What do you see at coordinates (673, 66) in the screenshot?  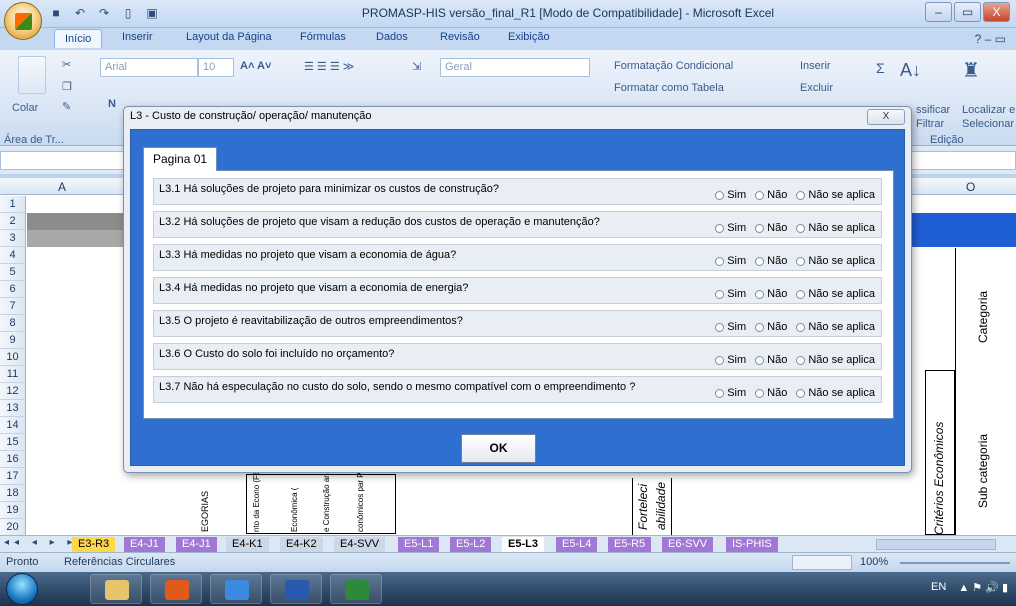 I see `conditional-formatting-button: Formatação Condicional` at bounding box center [673, 66].